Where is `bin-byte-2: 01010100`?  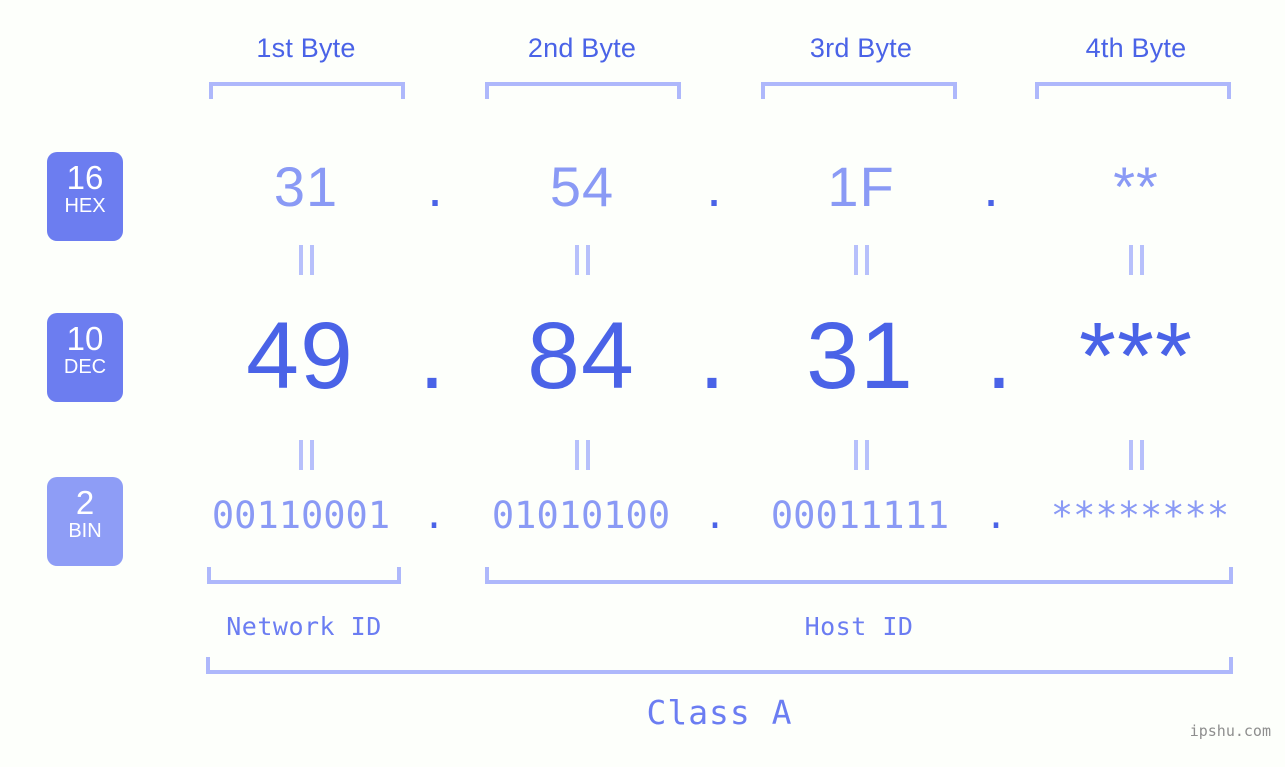
bin-byte-2: 01010100 is located at coordinates (581, 515).